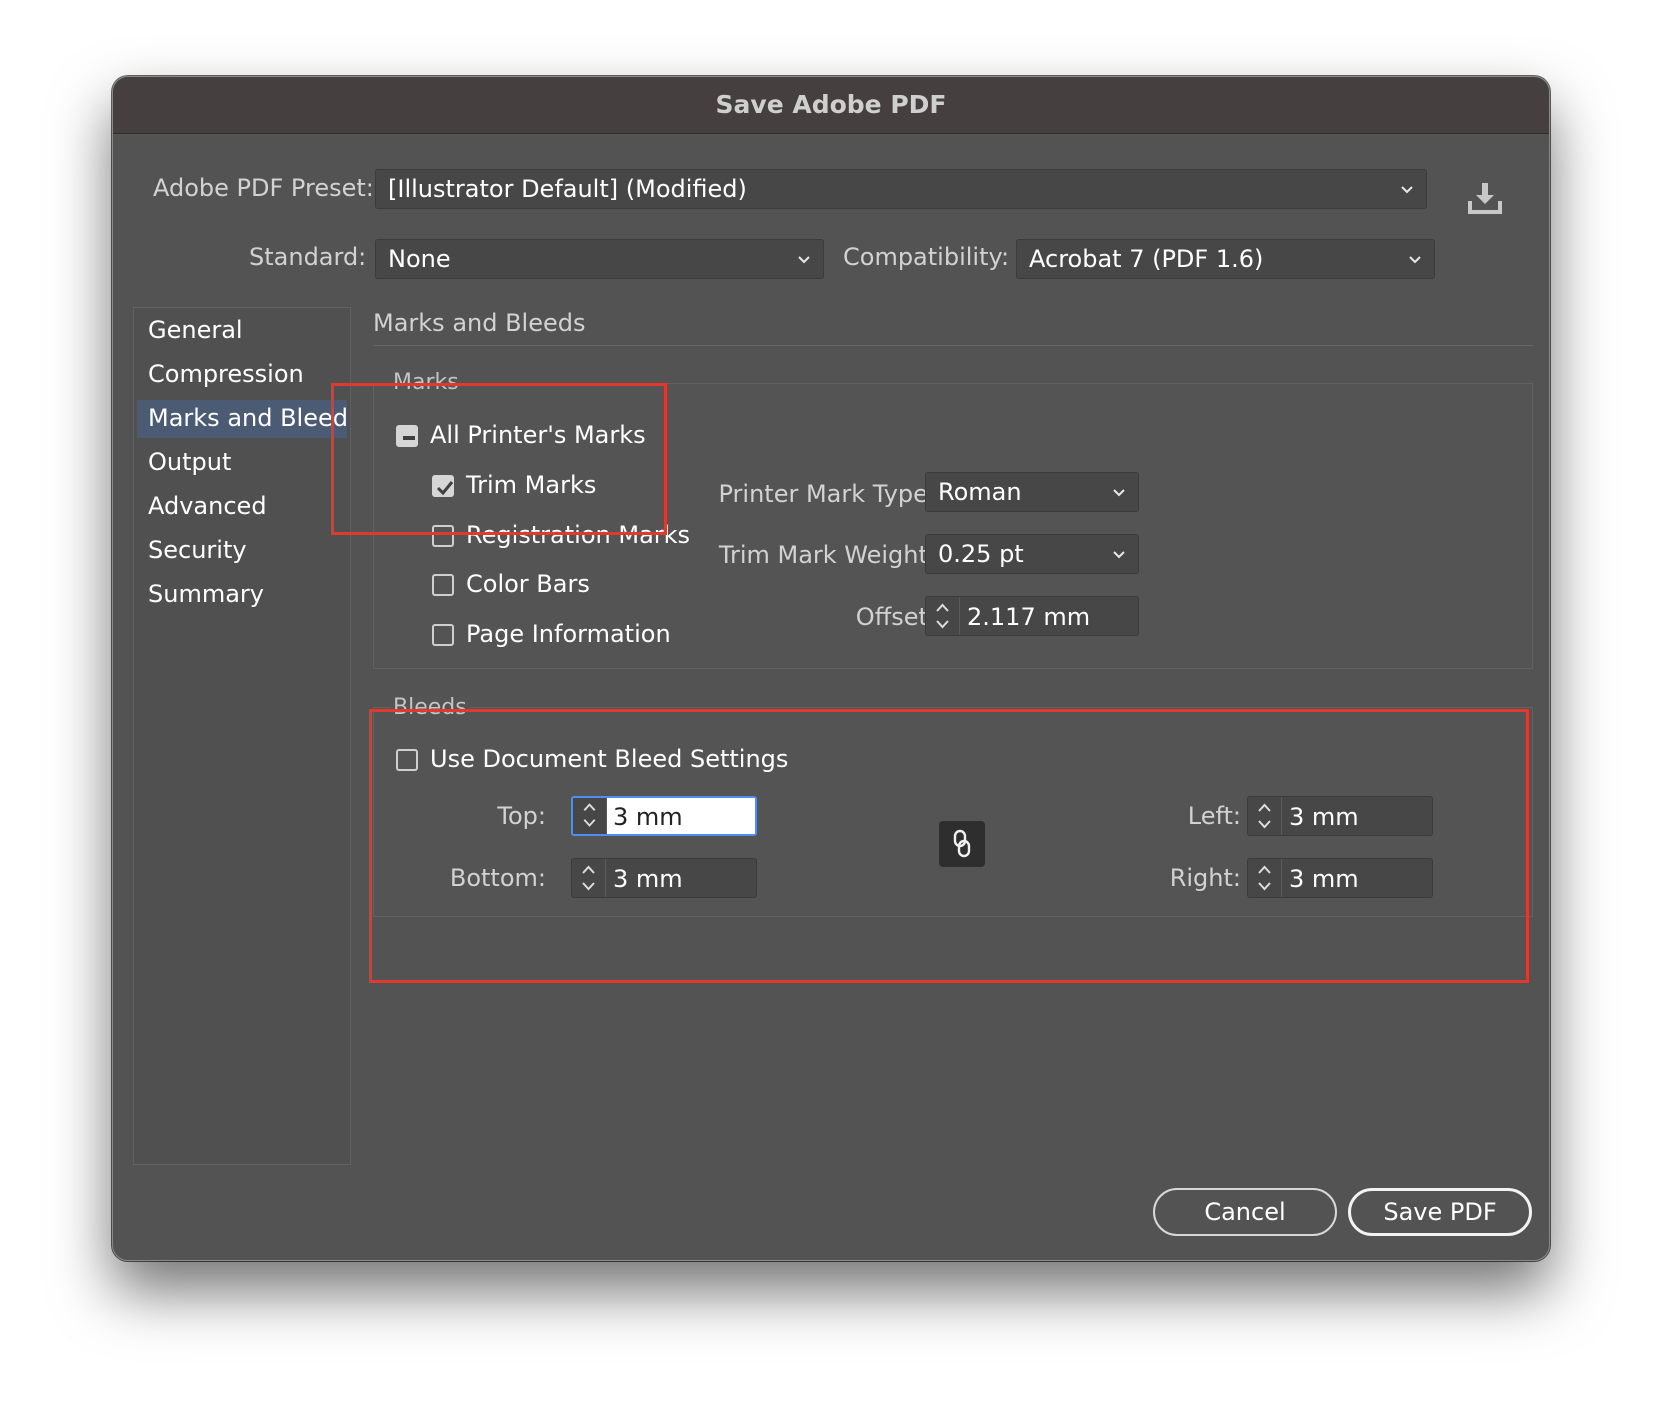 The width and height of the screenshot is (1660, 1406). Describe the element at coordinates (443, 585) in the screenshot. I see `color-bars-checkbox` at that location.